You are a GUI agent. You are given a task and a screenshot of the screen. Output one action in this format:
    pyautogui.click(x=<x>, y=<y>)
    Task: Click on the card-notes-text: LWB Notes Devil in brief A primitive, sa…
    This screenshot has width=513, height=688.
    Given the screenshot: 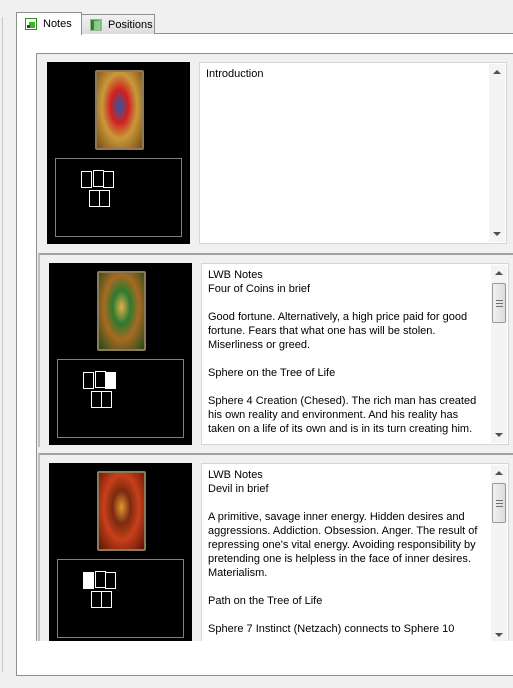 What is the action you would take?
    pyautogui.click(x=343, y=552)
    